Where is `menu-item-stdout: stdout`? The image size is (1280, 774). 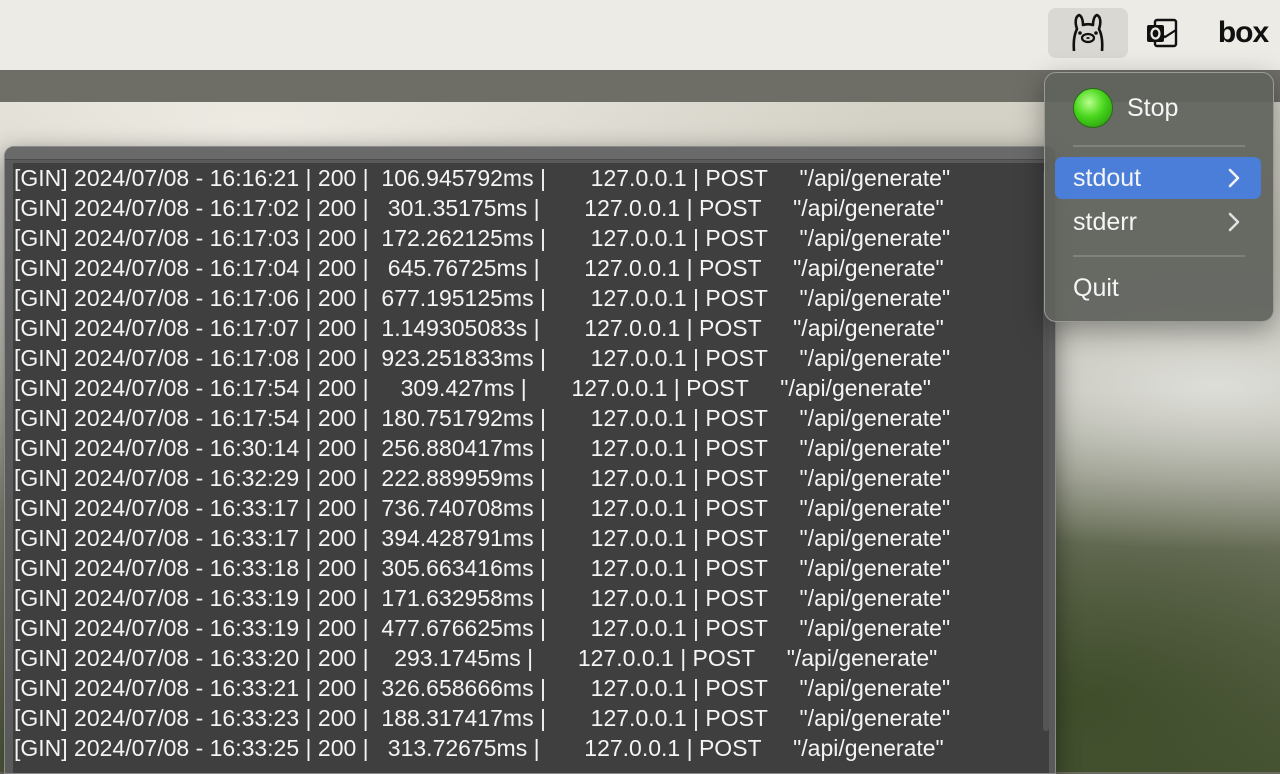 menu-item-stdout: stdout is located at coordinates (1158, 178).